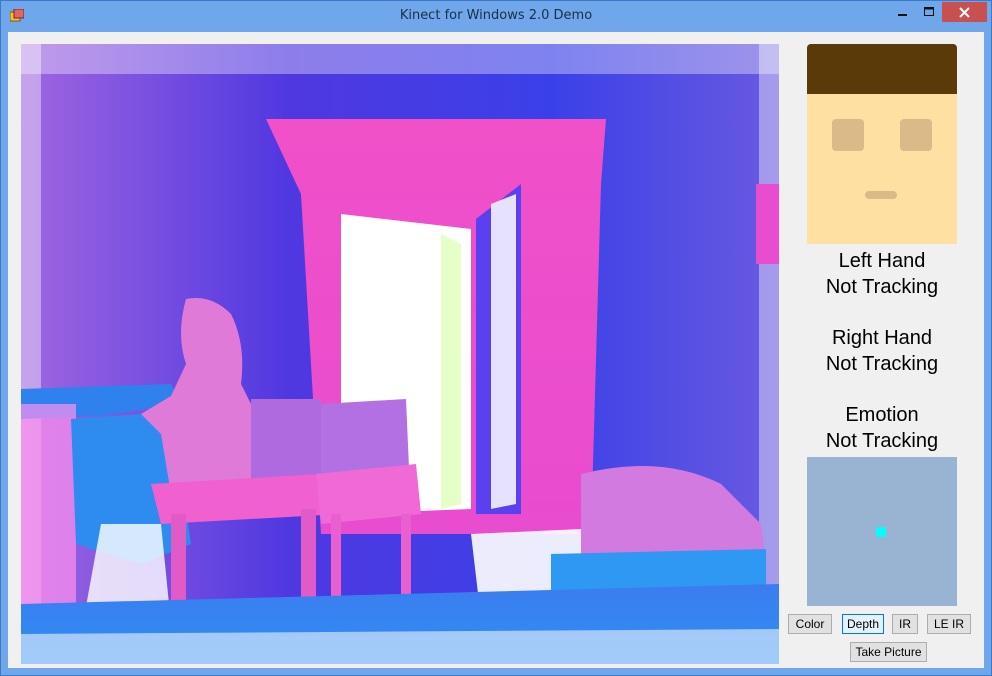 Image resolution: width=992 pixels, height=676 pixels. Describe the element at coordinates (905, 624) in the screenshot. I see `ir-button: IR` at that location.